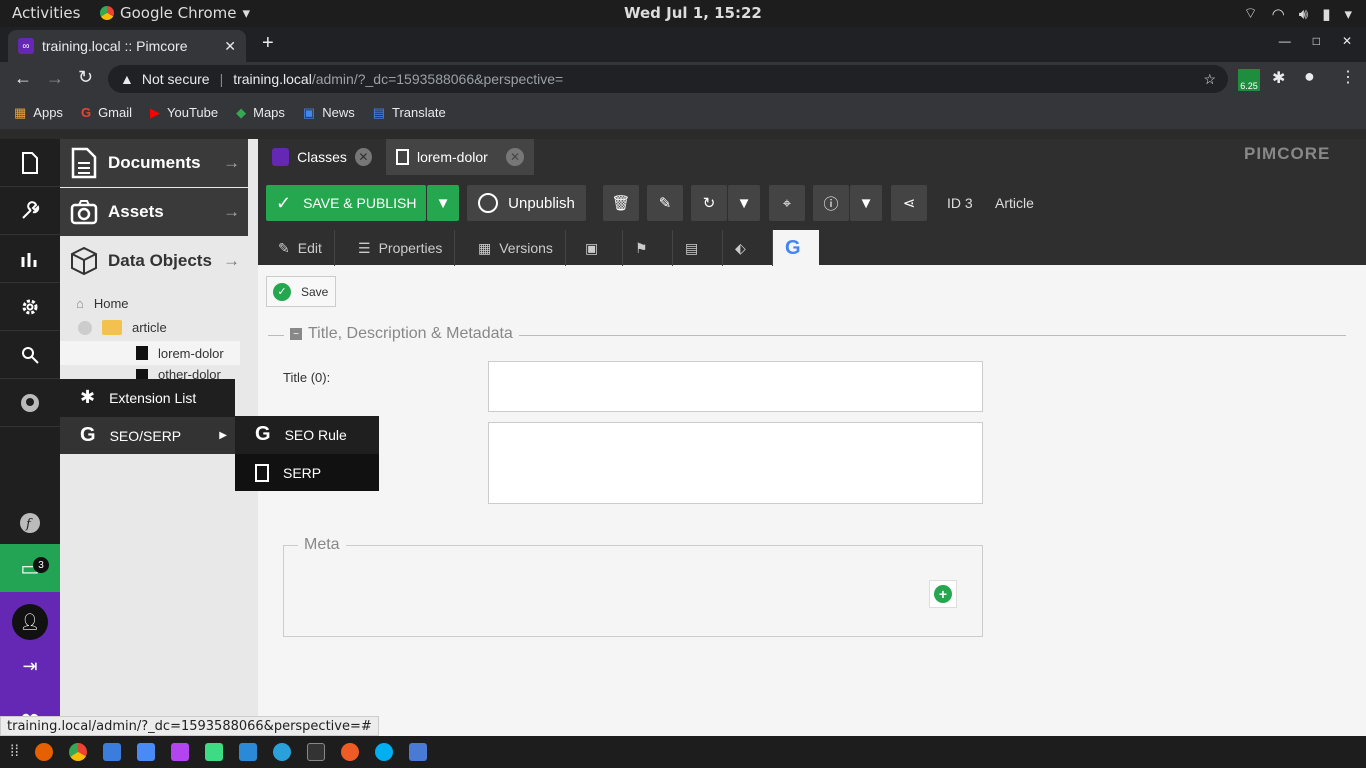 This screenshot has width=1366, height=768. Describe the element at coordinates (43, 752) in the screenshot. I see `firefox-icon` at that location.